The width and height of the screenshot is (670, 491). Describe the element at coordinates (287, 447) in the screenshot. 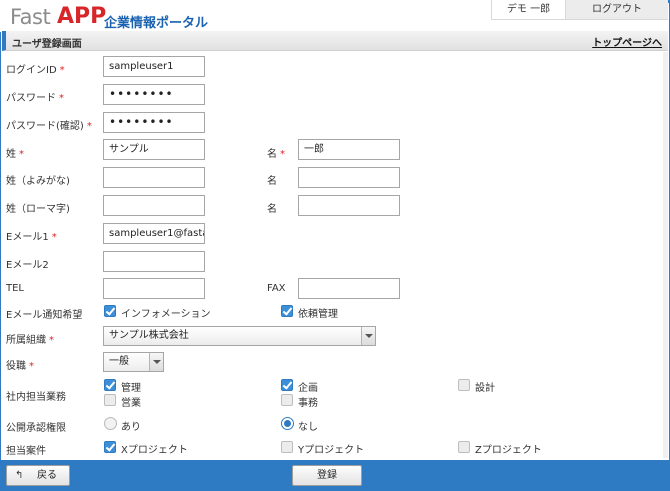

I see `project-y-checkbox` at that location.